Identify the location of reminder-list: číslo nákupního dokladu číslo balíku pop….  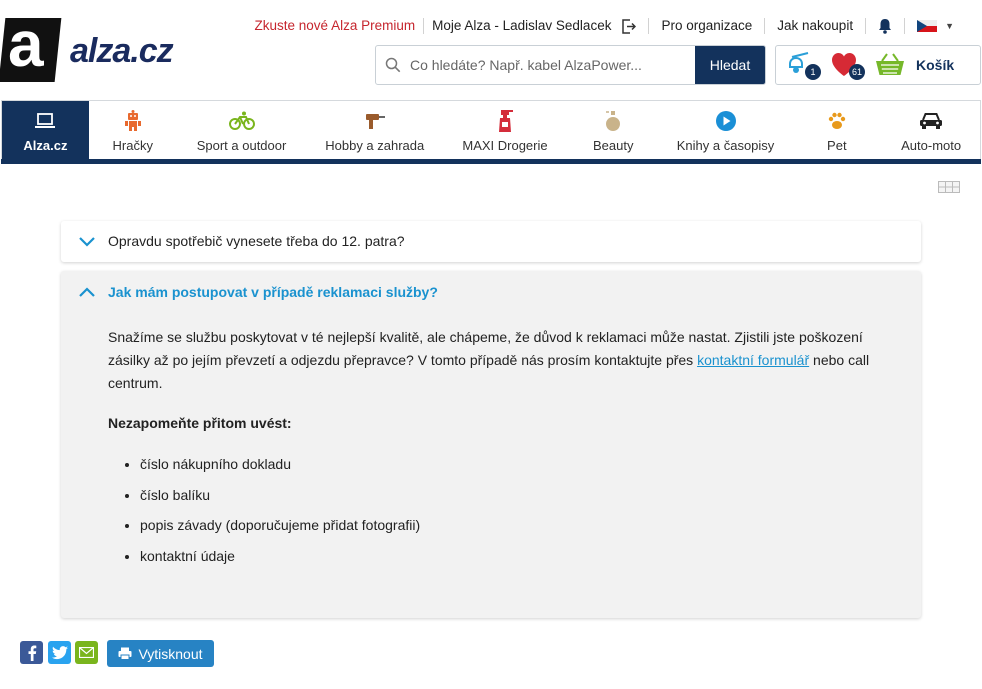
(498, 510).